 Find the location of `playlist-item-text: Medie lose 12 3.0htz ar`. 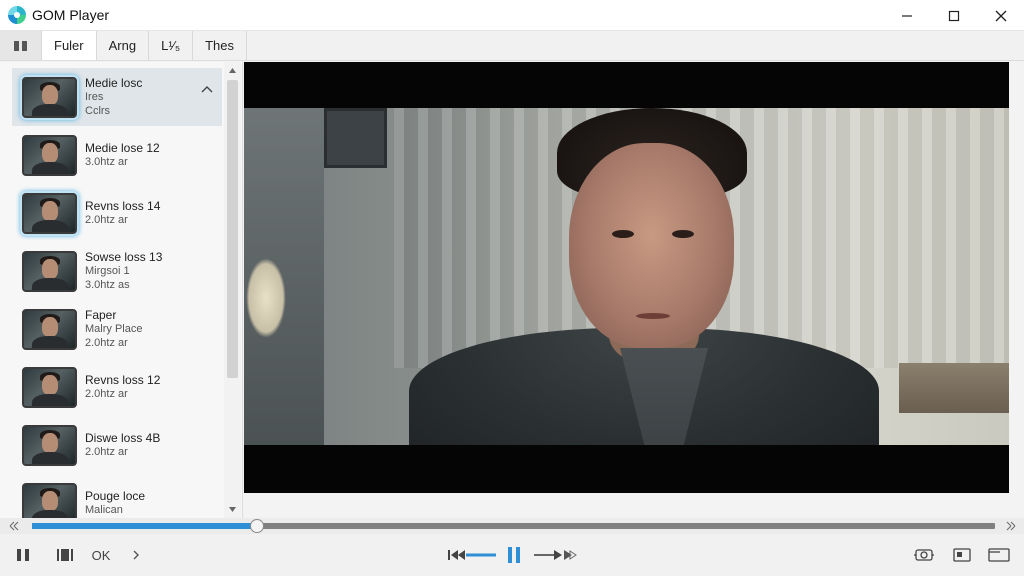

playlist-item-text: Medie lose 12 3.0htz ar is located at coordinates (122, 155).